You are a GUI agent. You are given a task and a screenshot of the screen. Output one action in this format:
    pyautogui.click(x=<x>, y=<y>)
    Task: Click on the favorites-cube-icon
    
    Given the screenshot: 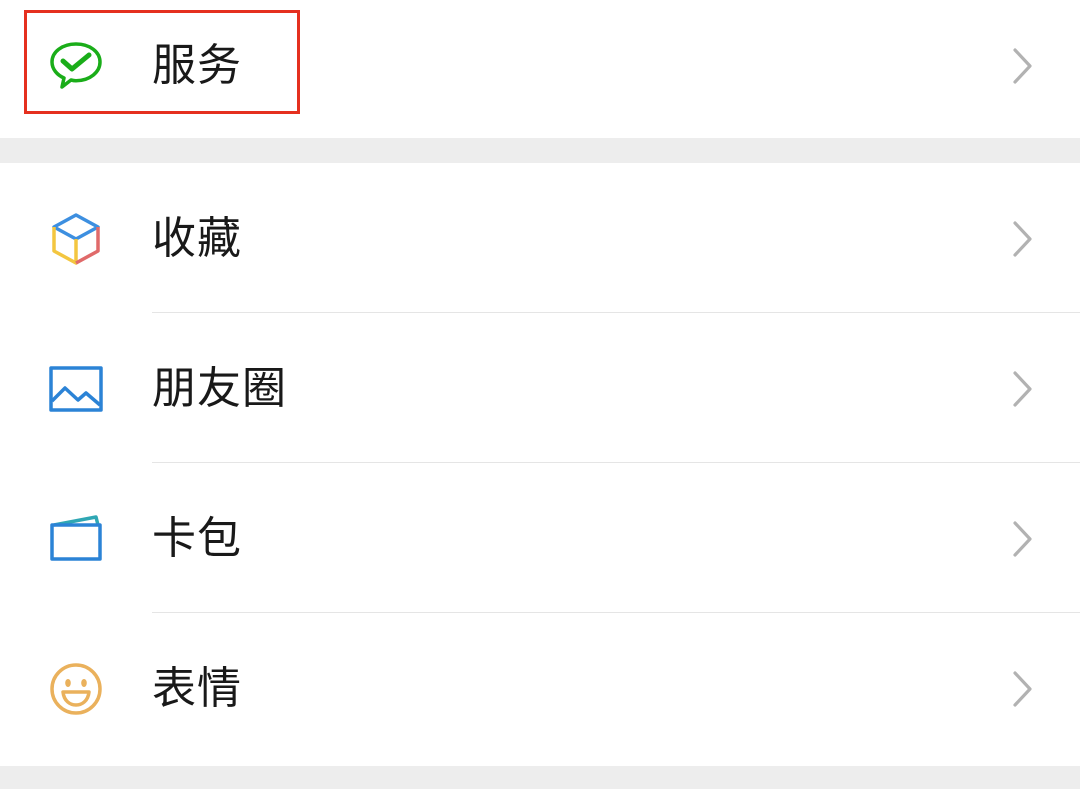 What is the action you would take?
    pyautogui.click(x=76, y=239)
    